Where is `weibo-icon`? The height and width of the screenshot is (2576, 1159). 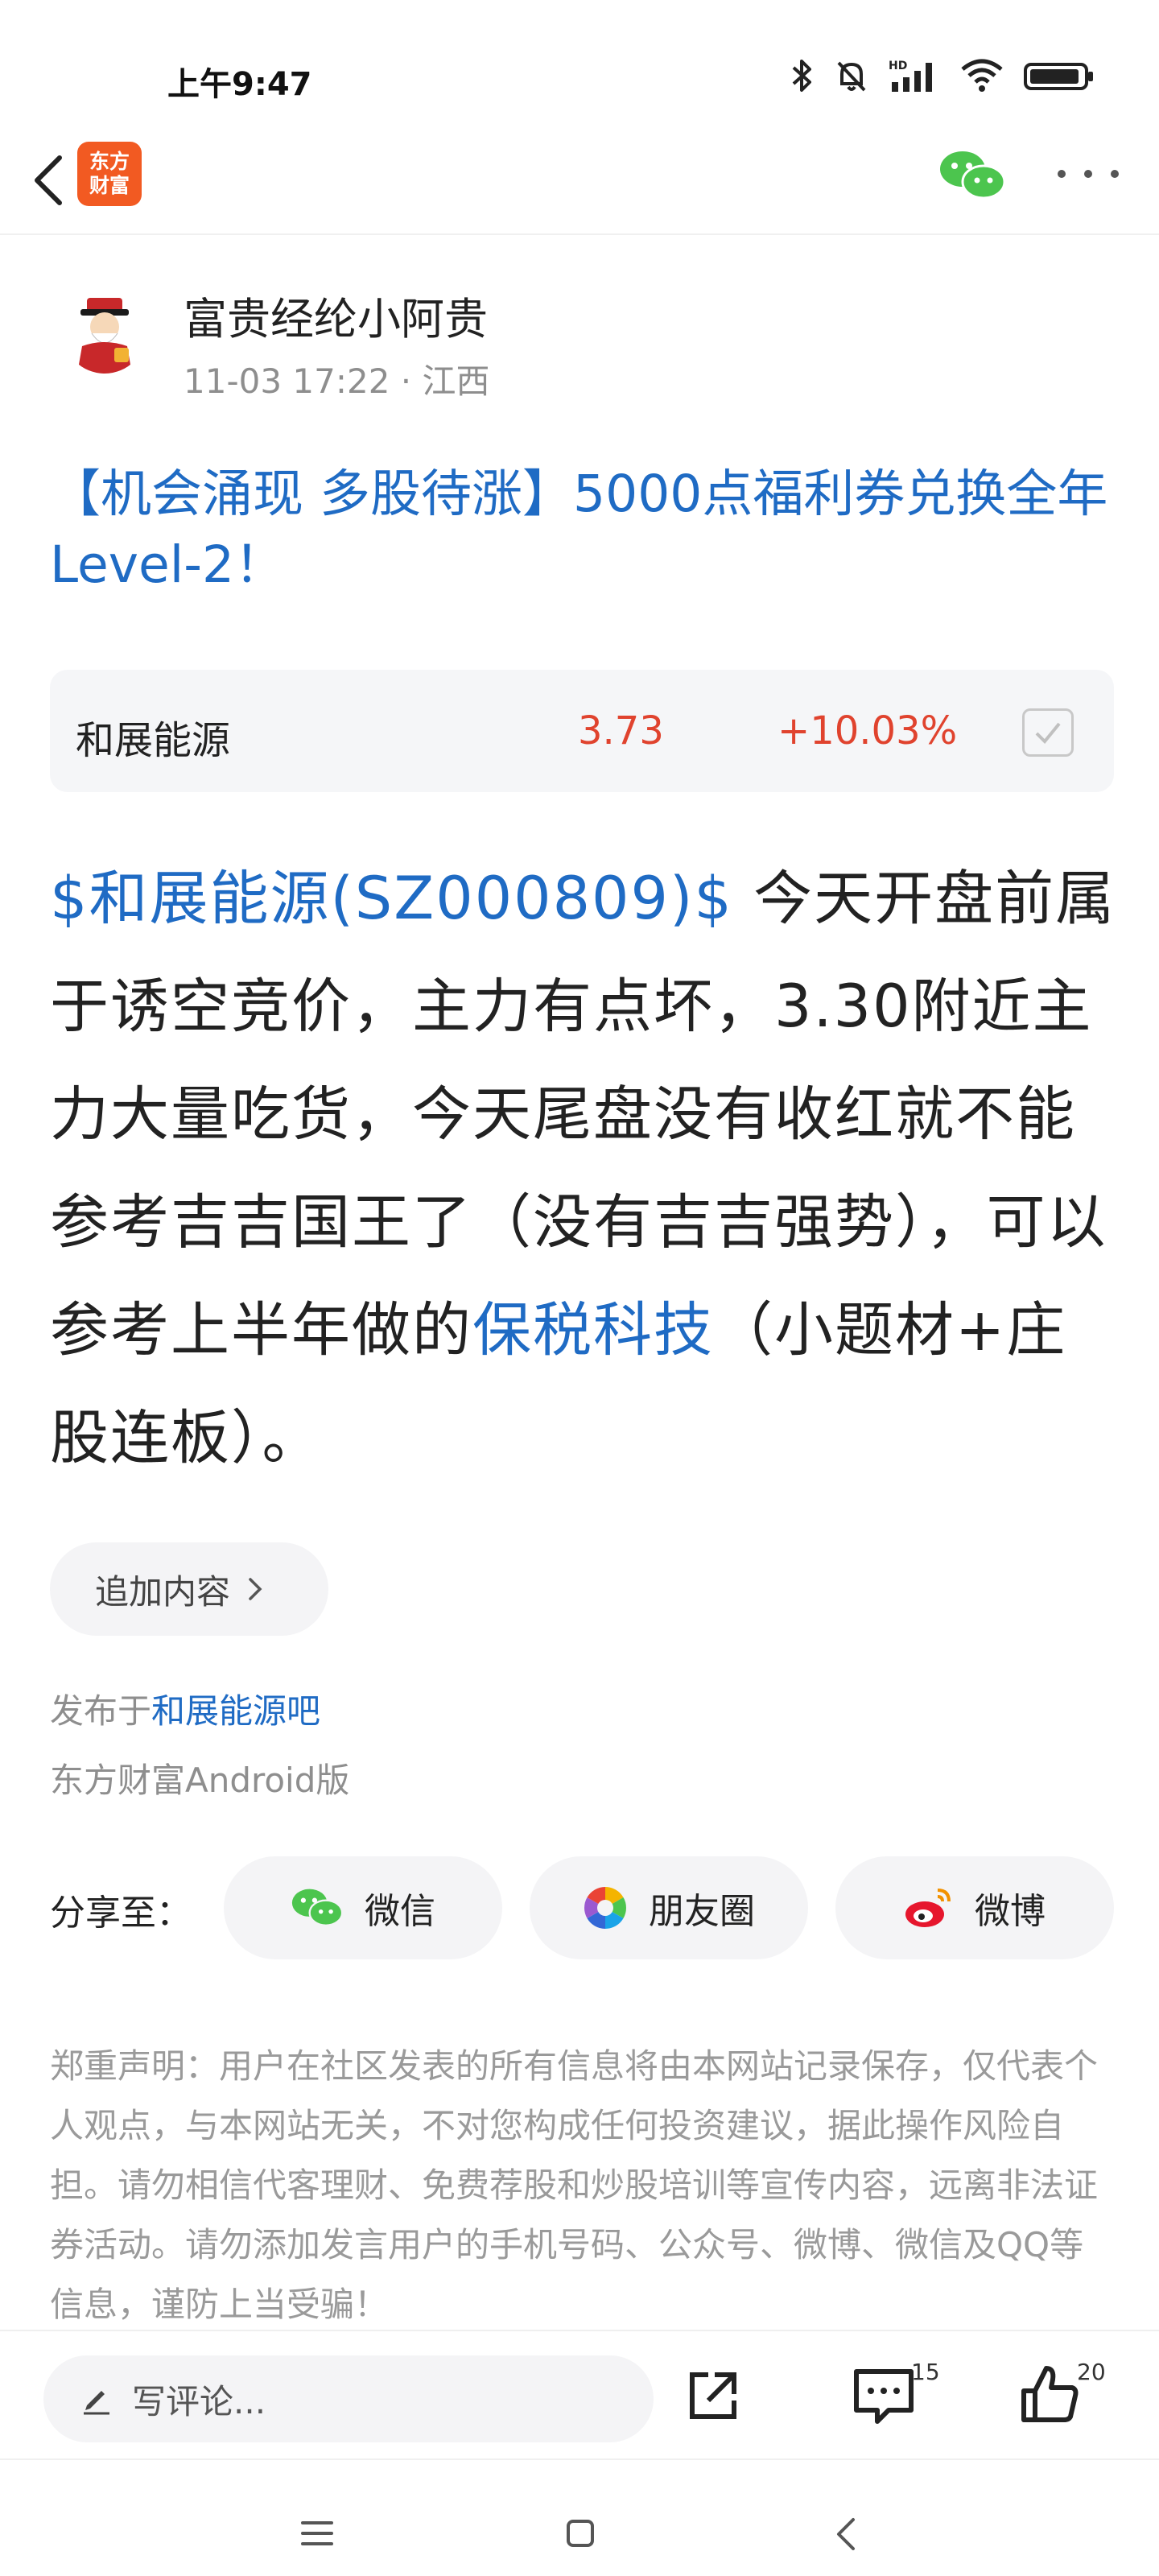 weibo-icon is located at coordinates (928, 1908).